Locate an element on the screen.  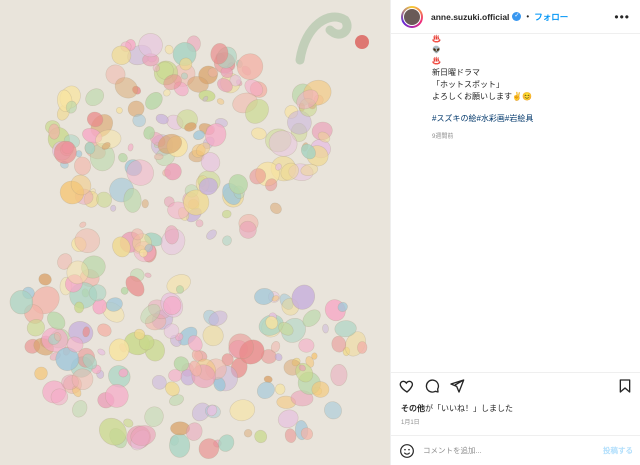
caption-line: よろしくお願いします✌😊 is located at coordinates (482, 96).